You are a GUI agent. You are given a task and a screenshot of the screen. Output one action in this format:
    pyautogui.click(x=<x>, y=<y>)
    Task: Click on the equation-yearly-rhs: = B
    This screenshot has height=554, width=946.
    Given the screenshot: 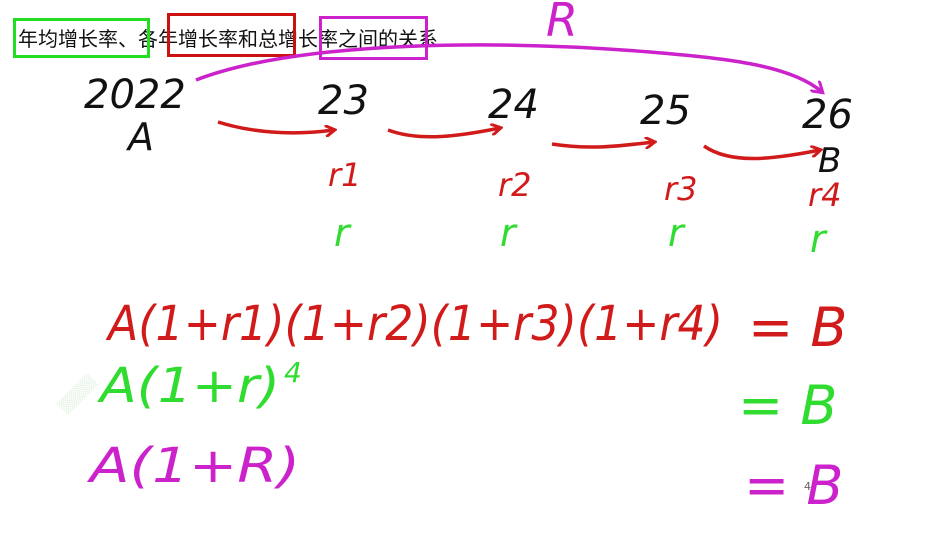 What is the action you would take?
    pyautogui.click(x=797, y=327)
    